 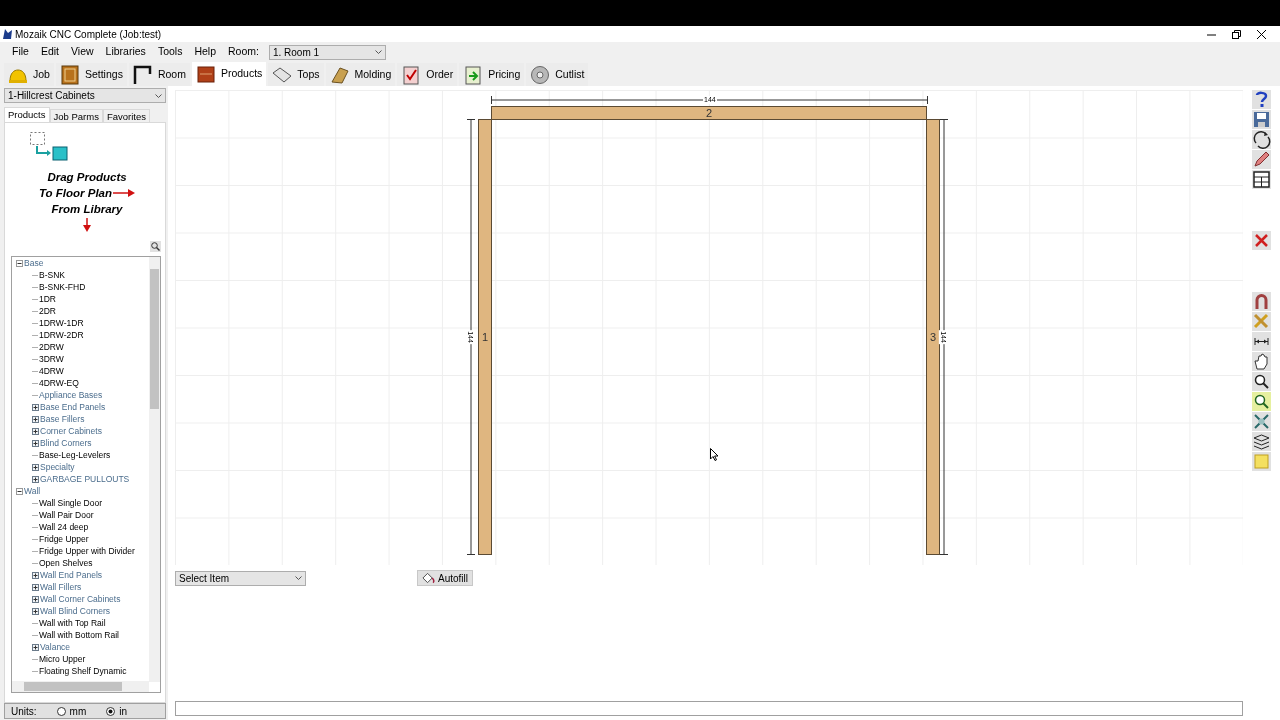 What do you see at coordinates (24, 711) in the screenshot?
I see `units-label: Units:` at bounding box center [24, 711].